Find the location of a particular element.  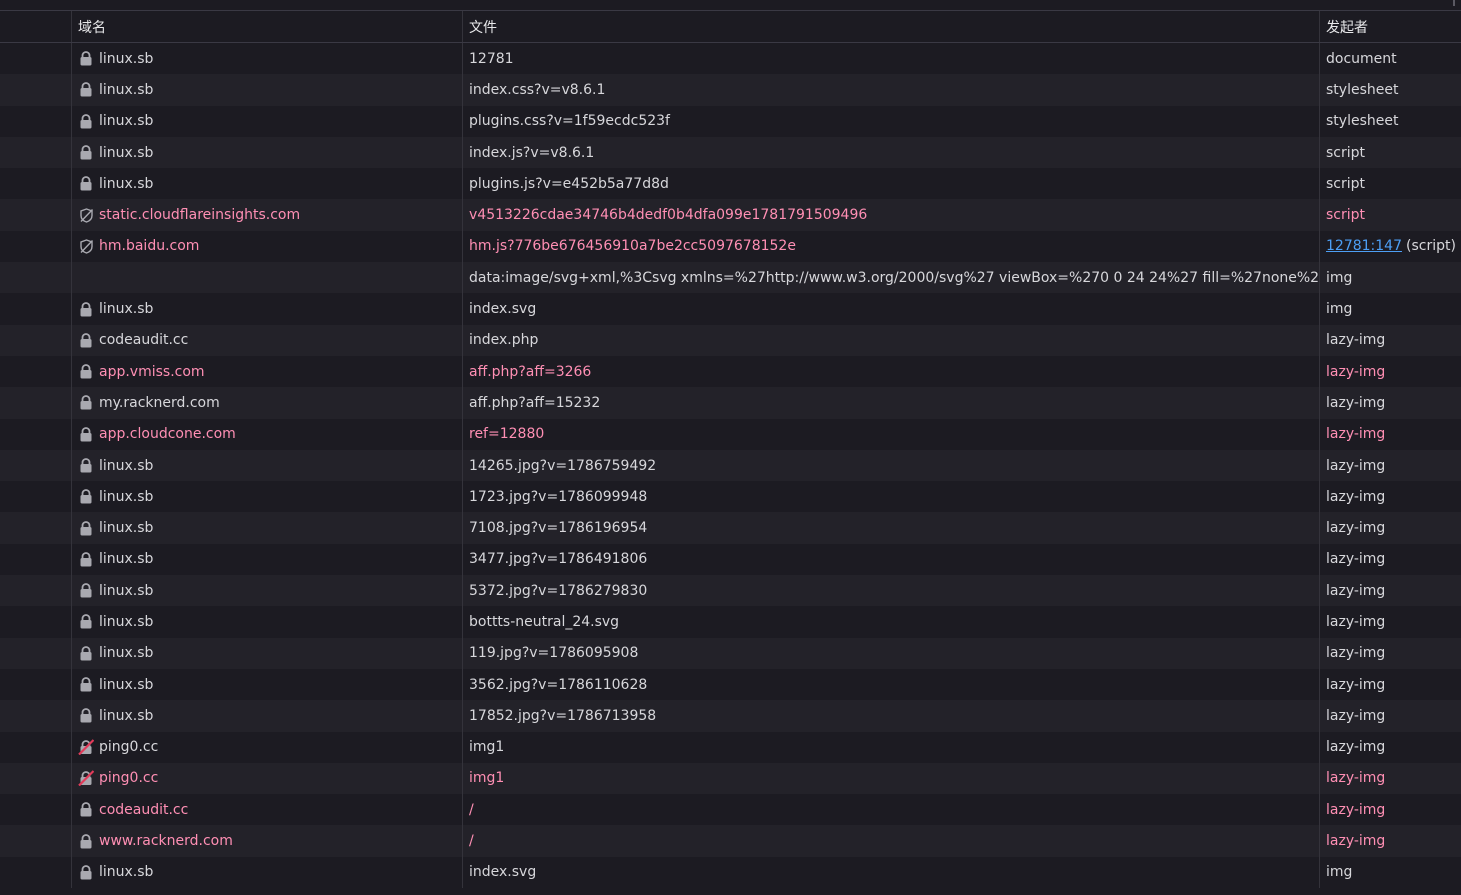

table-row: linux.sb index.css?v=v8.6.1 stylesheet is located at coordinates (730, 90).